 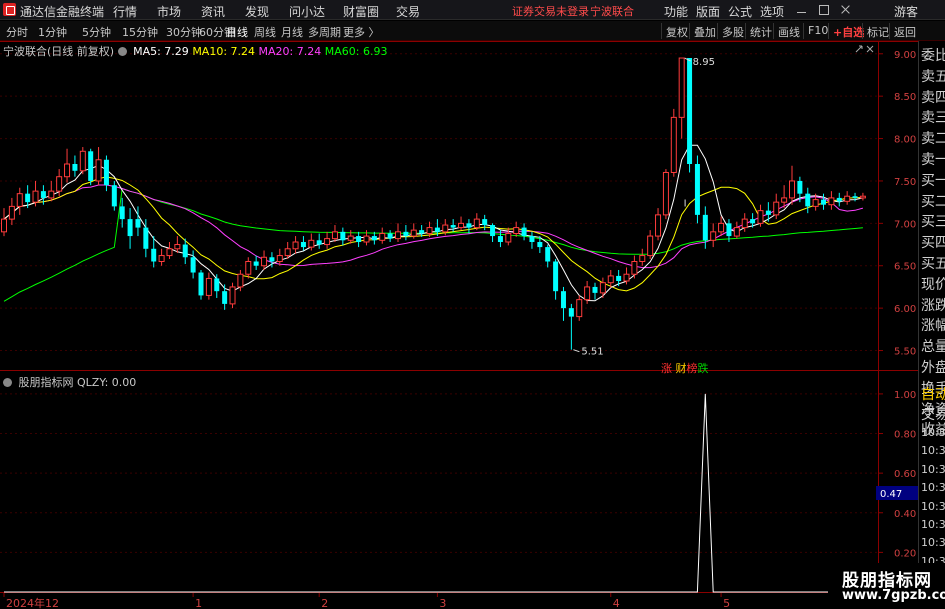 What do you see at coordinates (906, 11) in the screenshot?
I see `user-guest: 游客` at bounding box center [906, 11].